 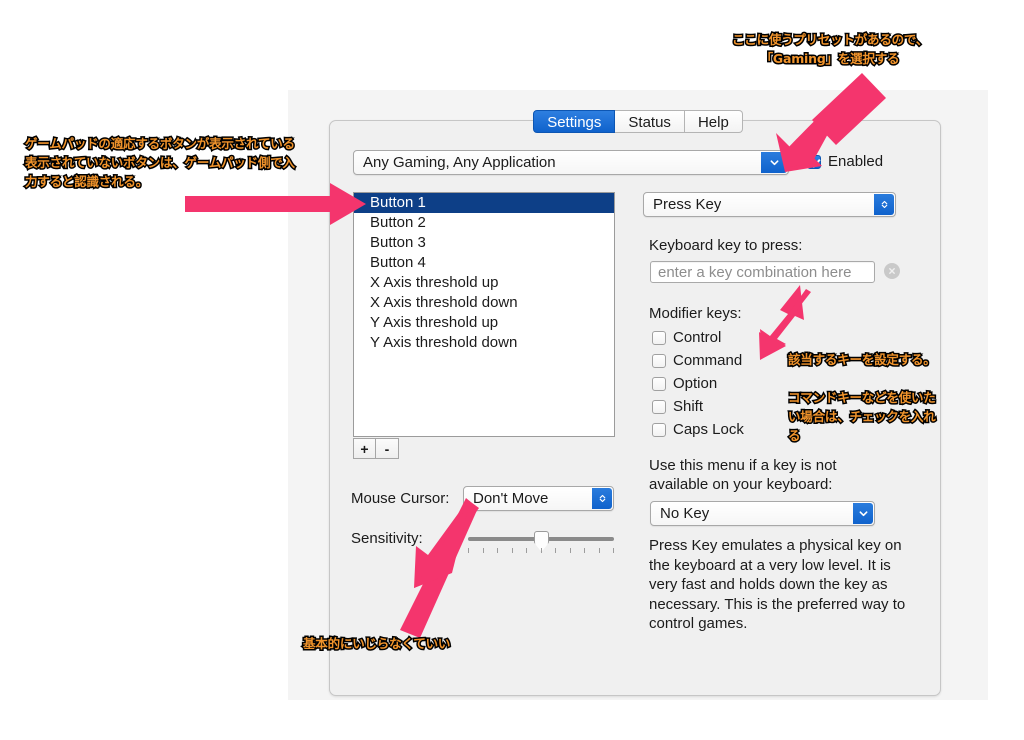 What do you see at coordinates (511, 498) in the screenshot?
I see `mouse-cursor-value: Don't Move` at bounding box center [511, 498].